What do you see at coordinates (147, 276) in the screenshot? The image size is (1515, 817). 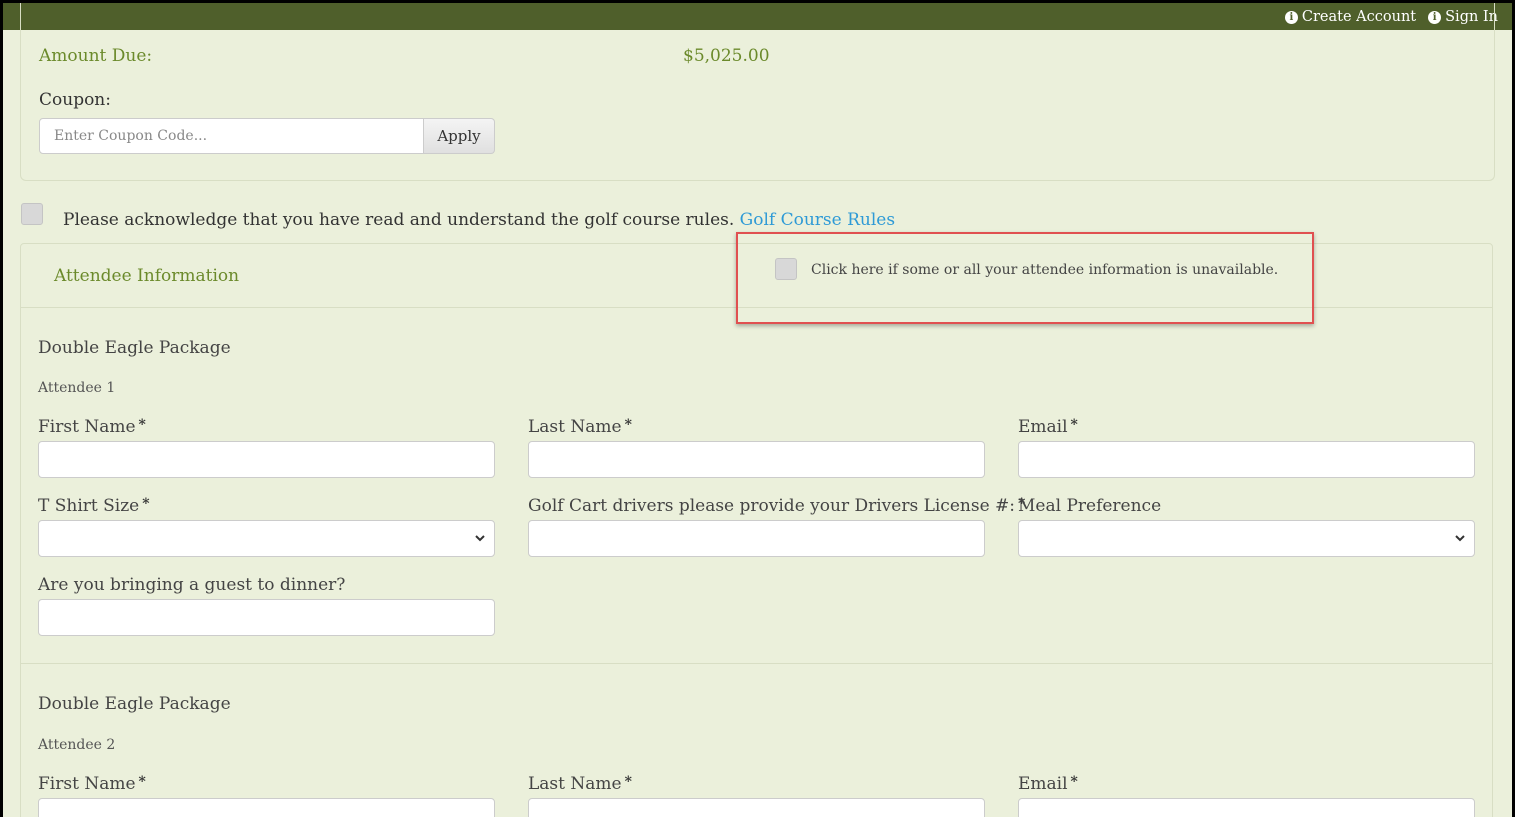 I see `attendee-information-title: Attendee Information` at bounding box center [147, 276].